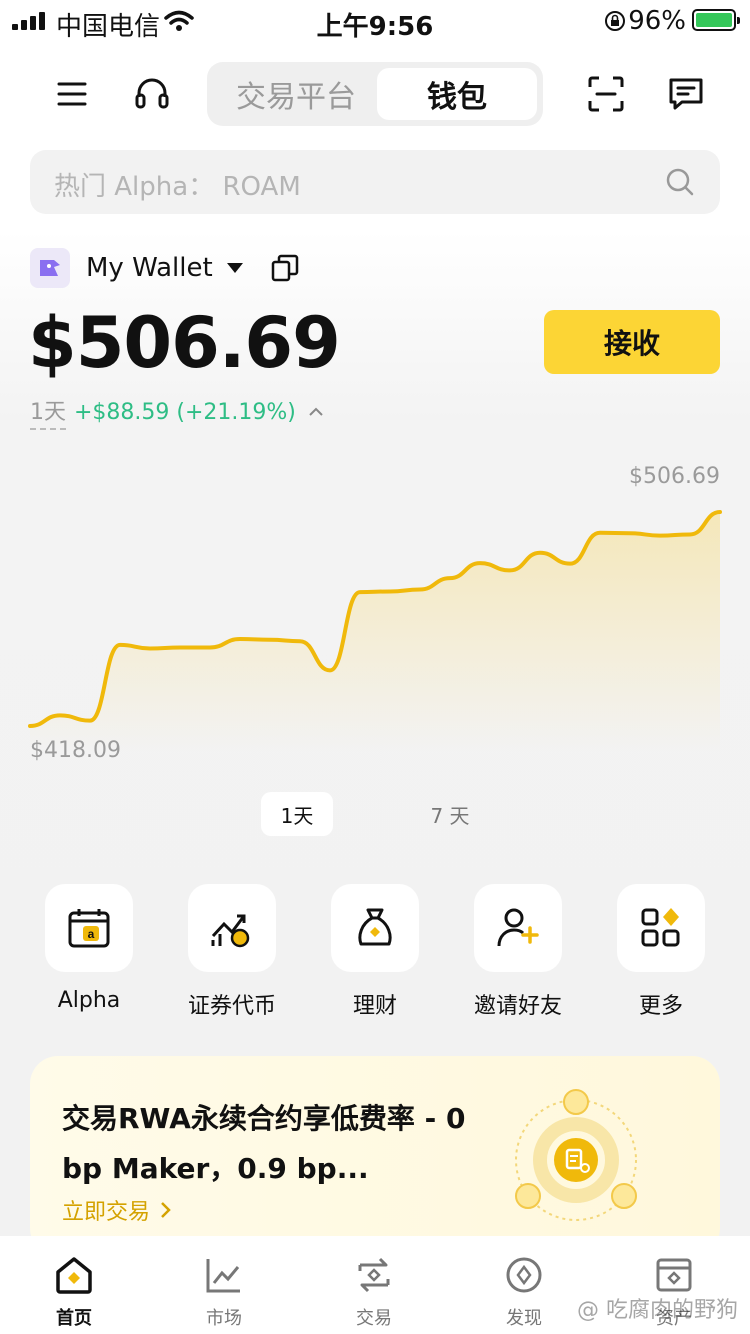  I want to click on more-grid-icon, so click(660, 927).